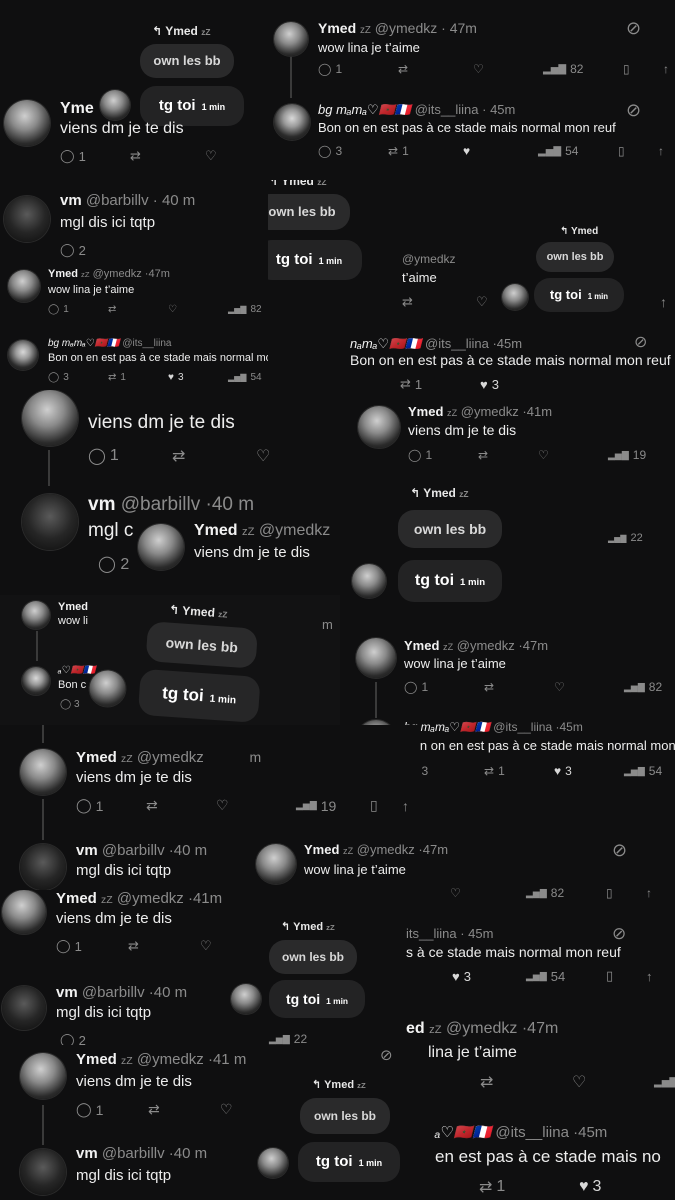 This screenshot has height=1200, width=675. What do you see at coordinates (463, 1132) in the screenshot?
I see `author-name: ₐ♡🇲🇦🇫🇷` at bounding box center [463, 1132].